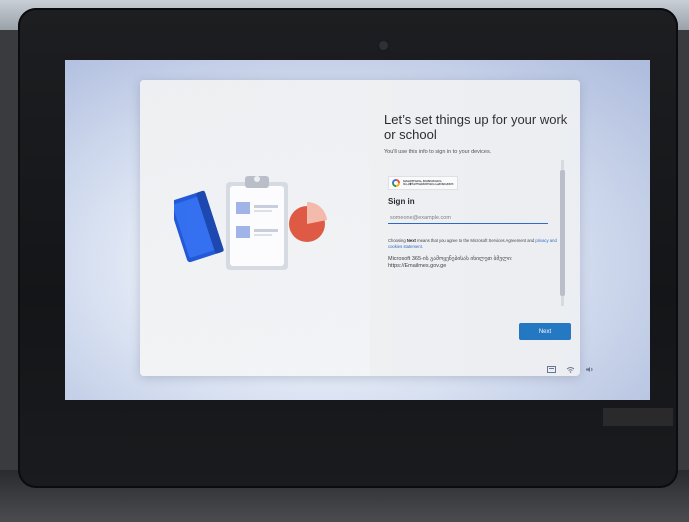 The image size is (689, 522). I want to click on network-icon, so click(570, 369).